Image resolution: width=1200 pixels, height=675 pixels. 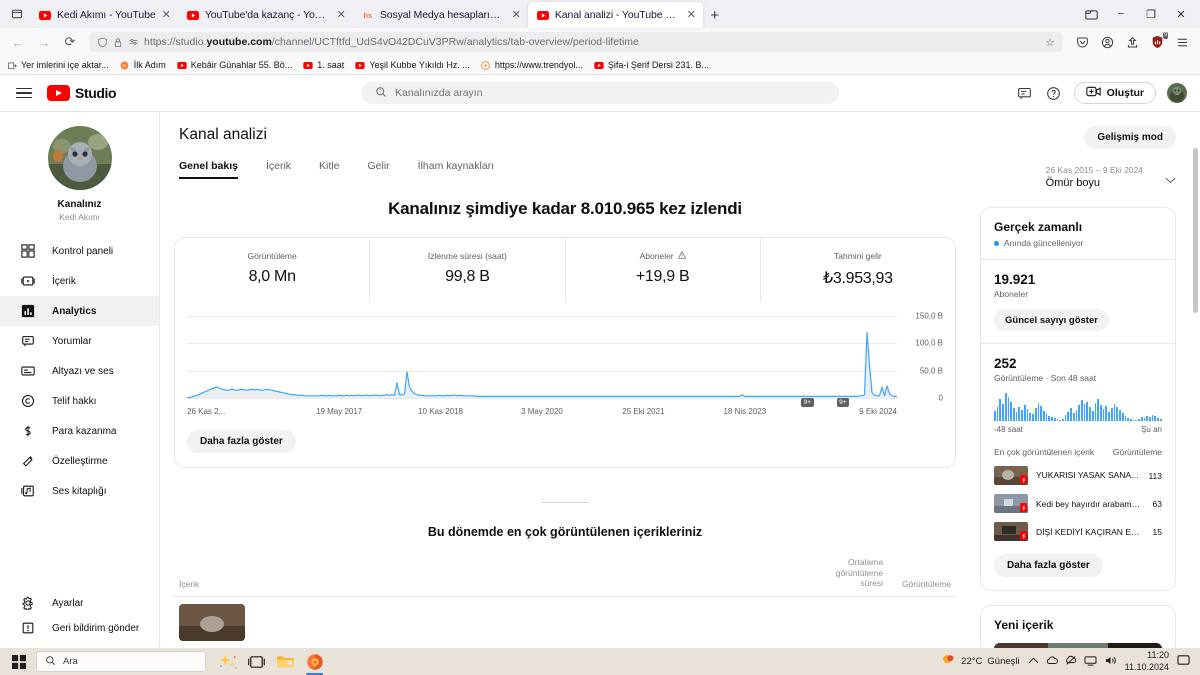 I want to click on chart-badge-0: 9+, so click(x=807, y=402).